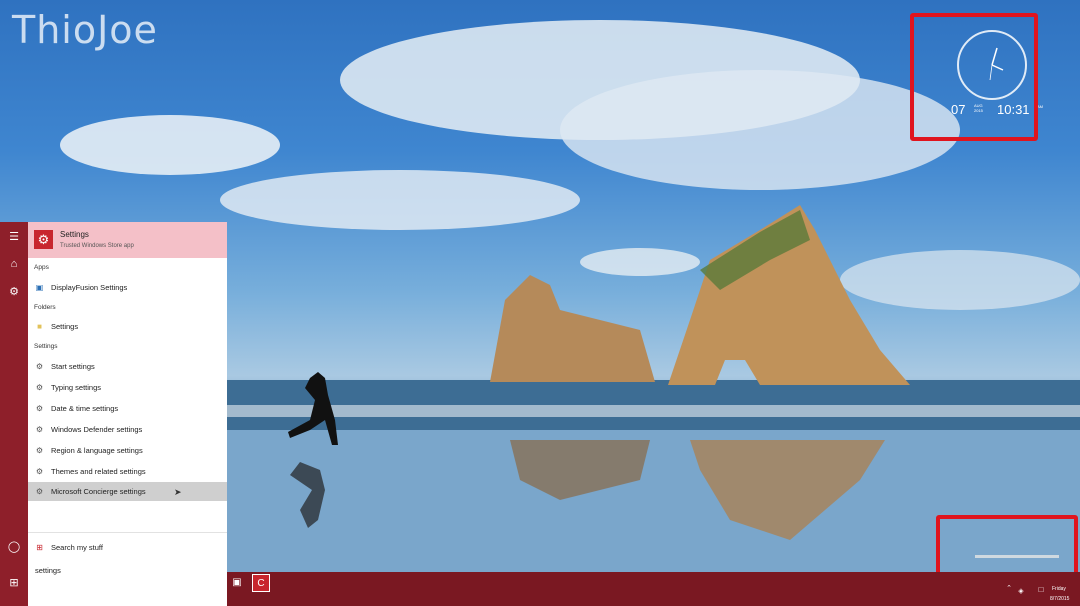 The height and width of the screenshot is (606, 1080). What do you see at coordinates (127, 387) in the screenshot?
I see `list-item-typing-settings: ⚙ Typing settings` at bounding box center [127, 387].